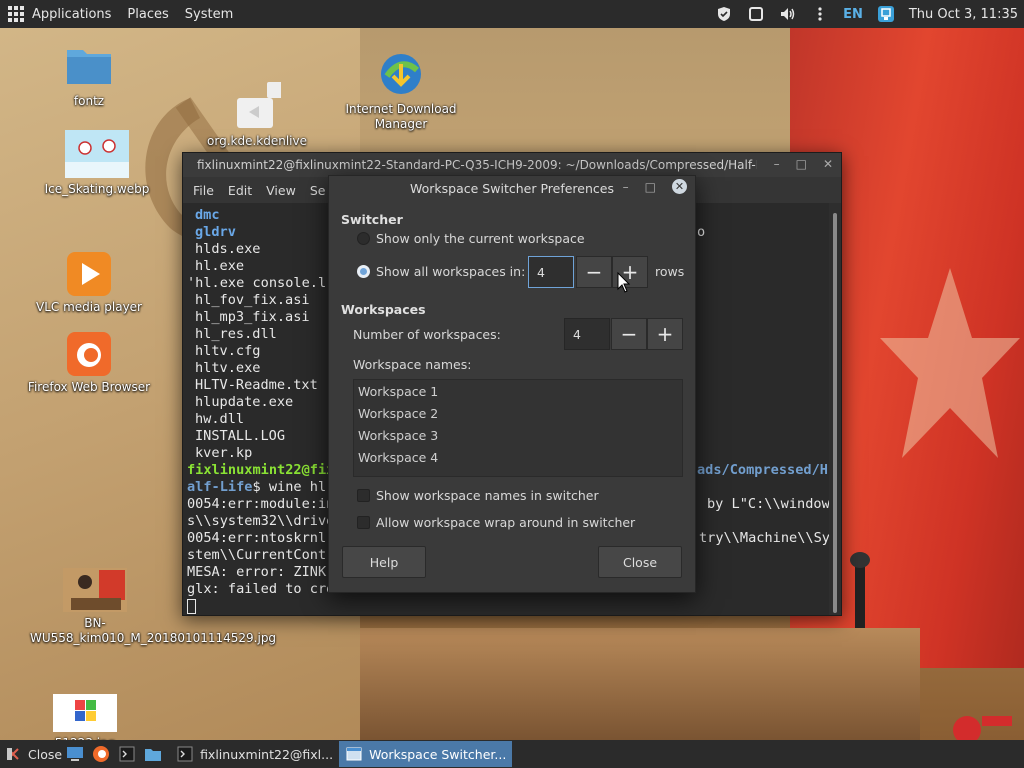  Describe the element at coordinates (451, 271) in the screenshot. I see `radio-label: Show all workspaces in:` at that location.